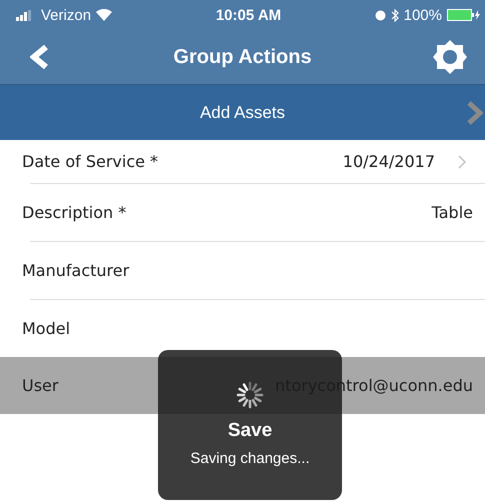 This screenshot has height=502, width=485. What do you see at coordinates (76, 270) in the screenshot?
I see `field-label: Manufacturer` at bounding box center [76, 270].